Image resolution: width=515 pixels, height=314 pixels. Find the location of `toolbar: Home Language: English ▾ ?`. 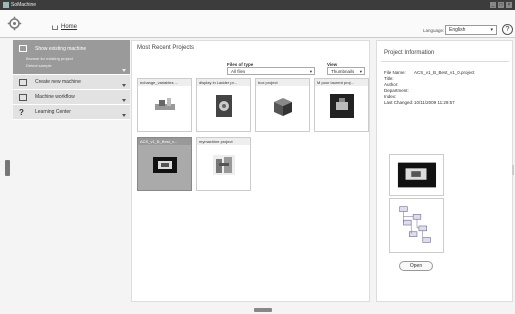

toolbar: Home Language: English ▾ ? is located at coordinates (257, 24).